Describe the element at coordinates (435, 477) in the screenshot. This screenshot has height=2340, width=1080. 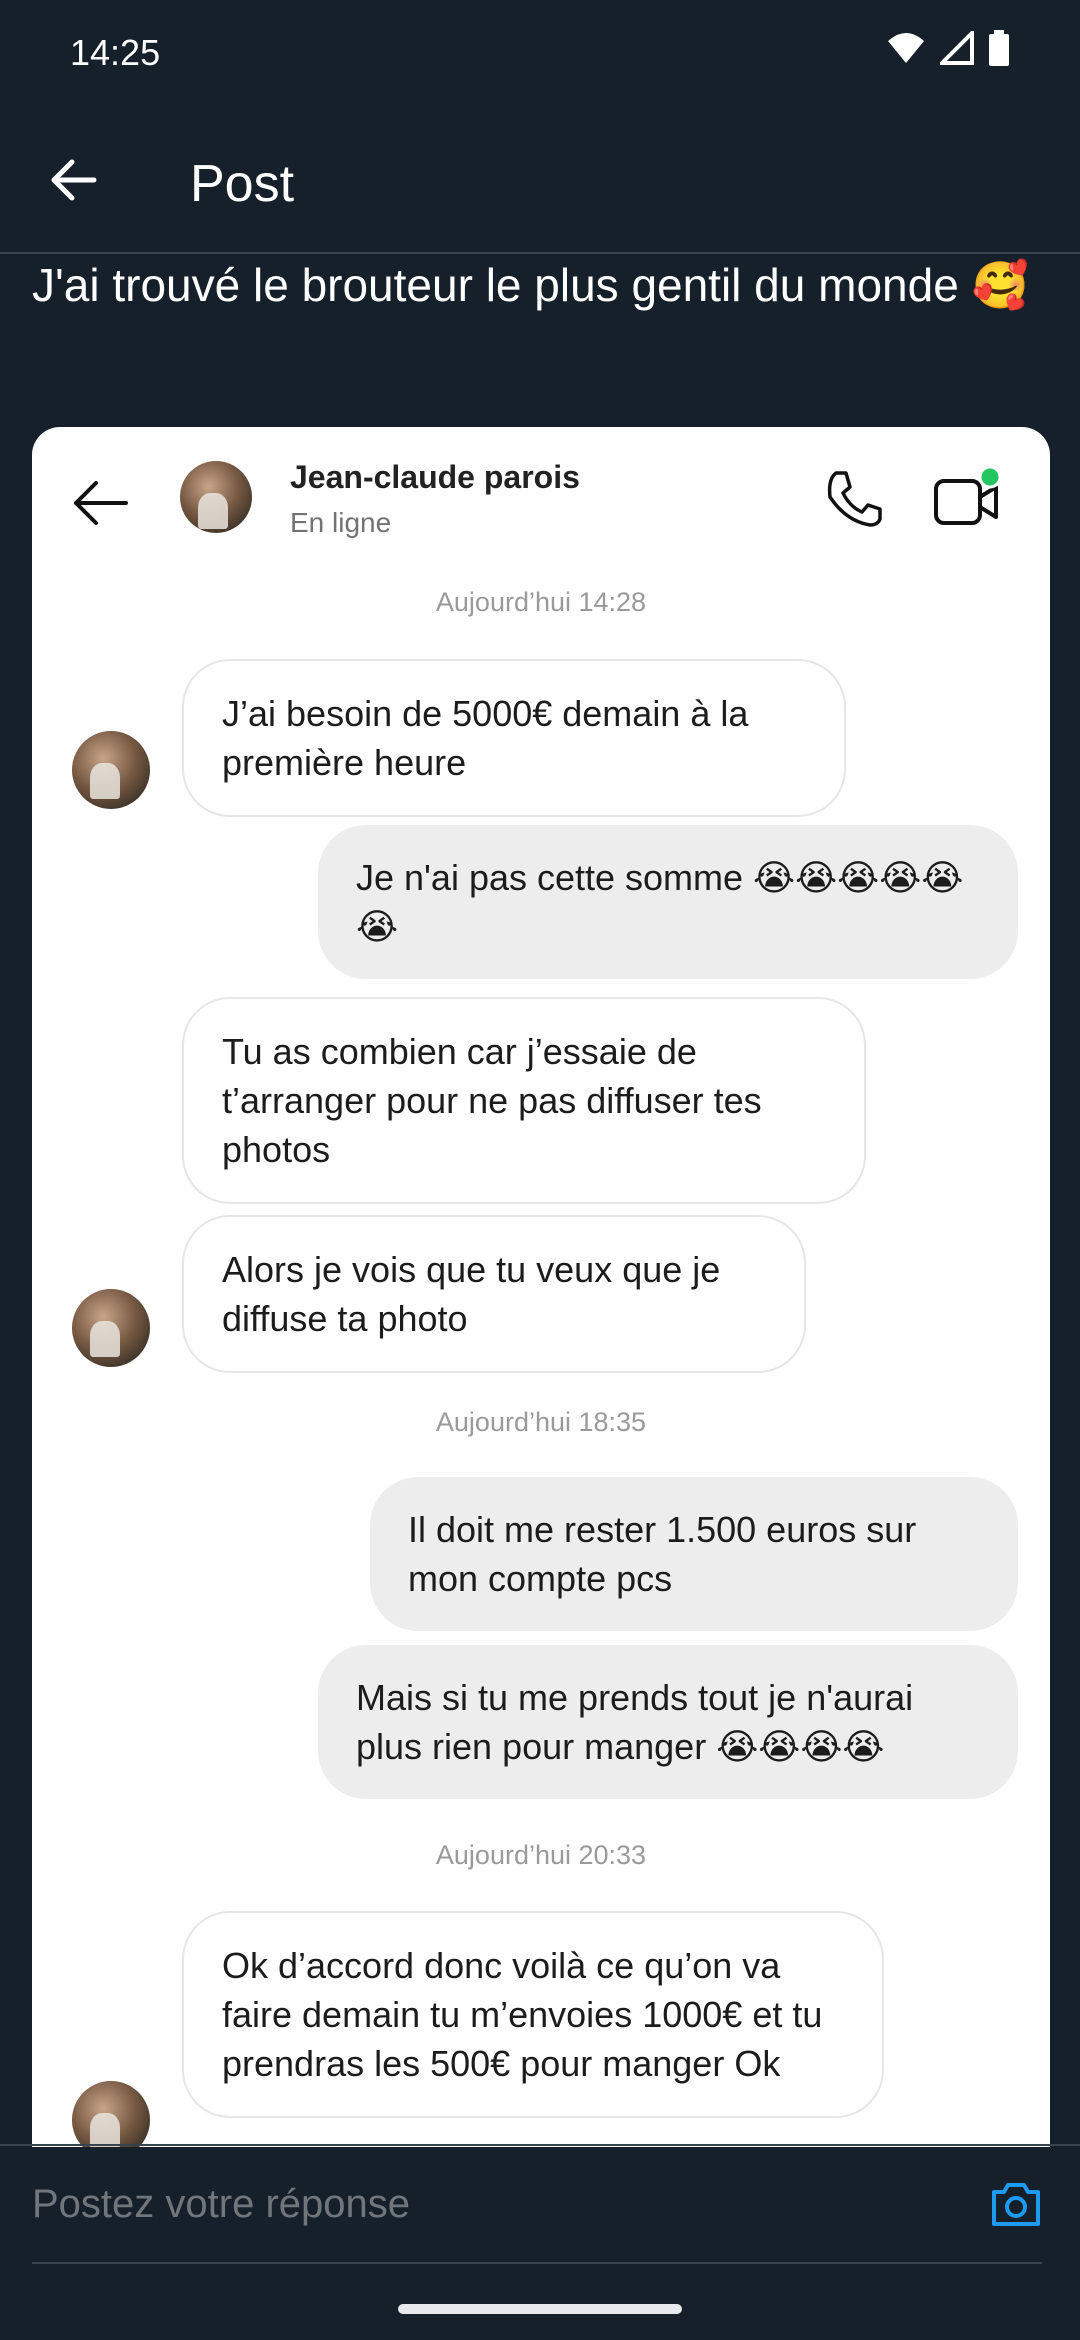
I see `contact-name: Jean-claude parois` at that location.